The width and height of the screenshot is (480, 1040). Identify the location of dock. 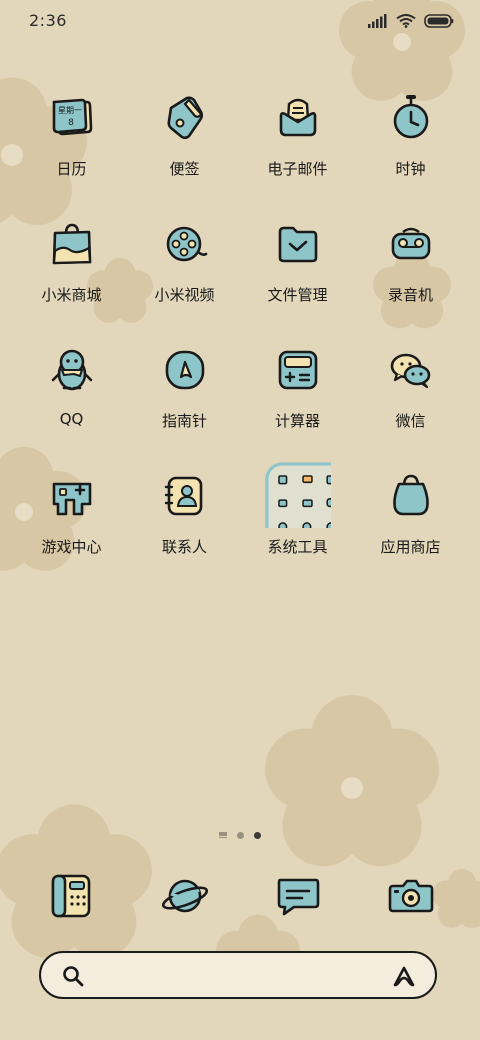
(240, 896).